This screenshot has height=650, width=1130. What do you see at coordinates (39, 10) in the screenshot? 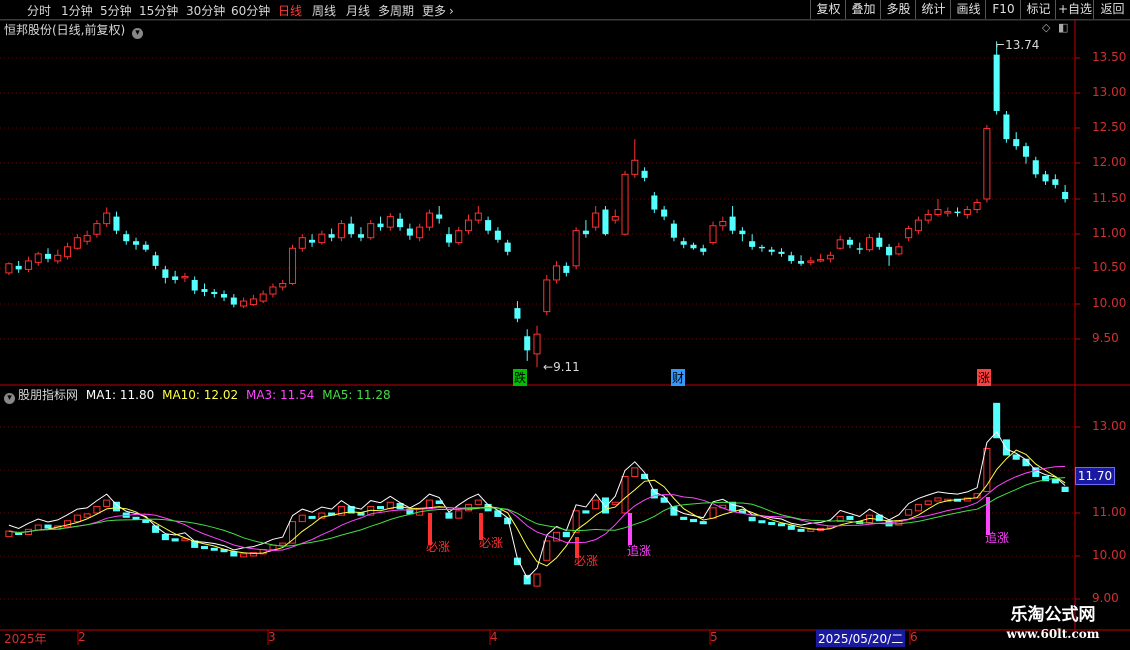
I see `period-tab: 分时` at bounding box center [39, 10].